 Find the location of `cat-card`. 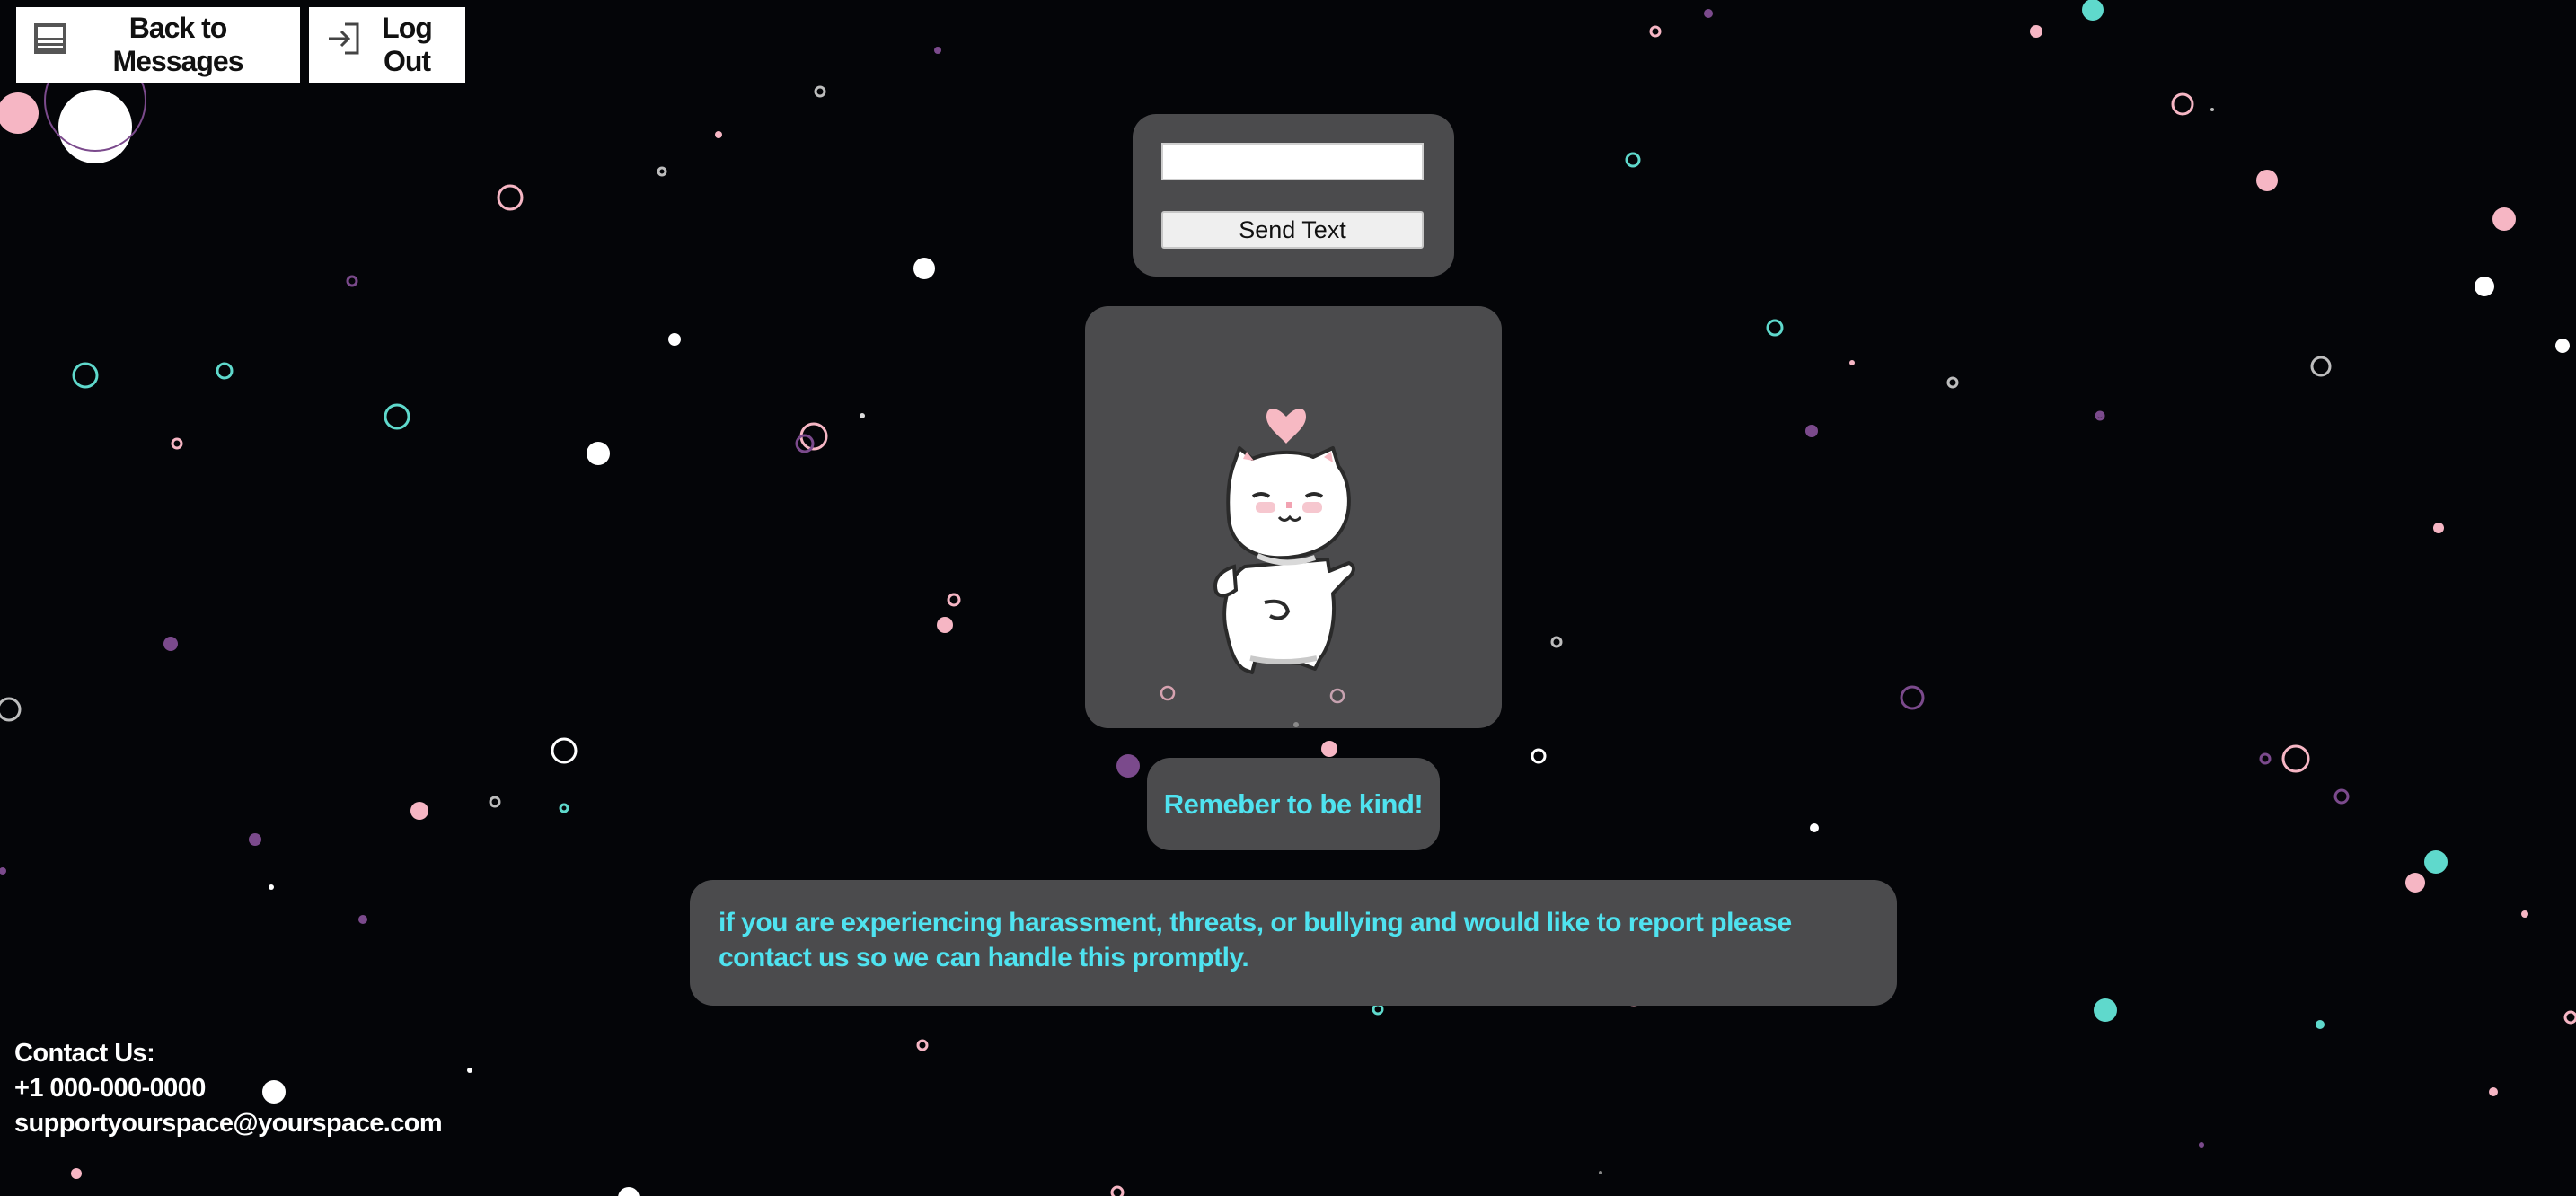

cat-card is located at coordinates (1293, 517).